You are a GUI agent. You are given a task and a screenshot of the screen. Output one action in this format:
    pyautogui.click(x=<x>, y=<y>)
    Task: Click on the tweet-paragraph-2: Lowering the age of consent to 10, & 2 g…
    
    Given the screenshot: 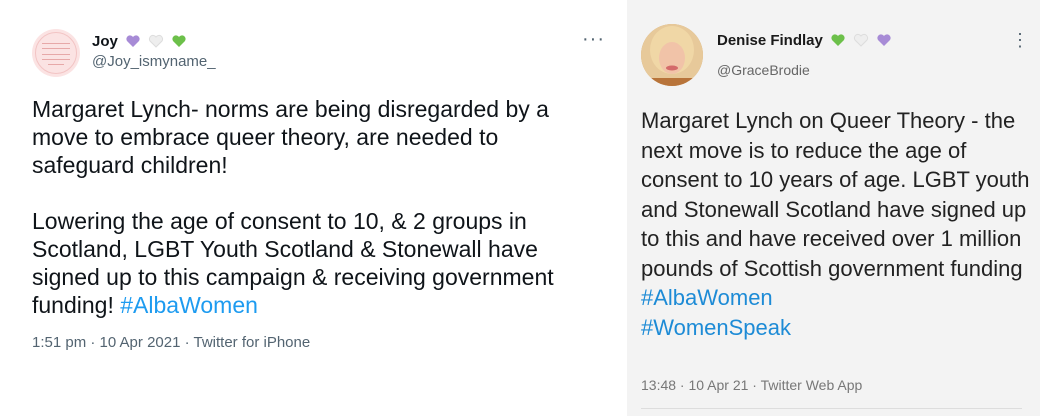 What is the action you would take?
    pyautogui.click(x=296, y=263)
    